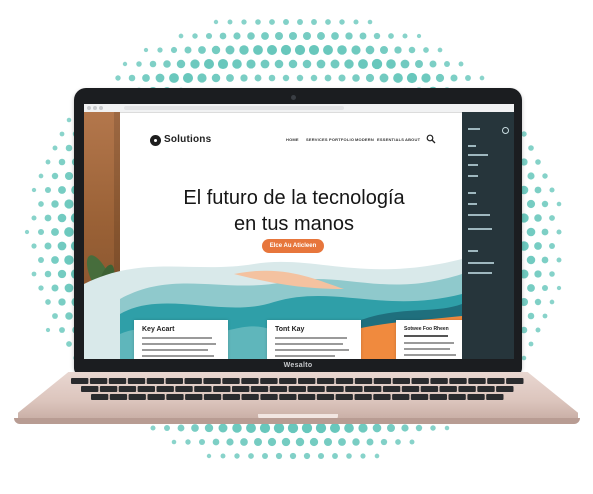 The height and width of the screenshot is (494, 593). Describe the element at coordinates (234, 108) in the screenshot. I see `address-bar` at that location.